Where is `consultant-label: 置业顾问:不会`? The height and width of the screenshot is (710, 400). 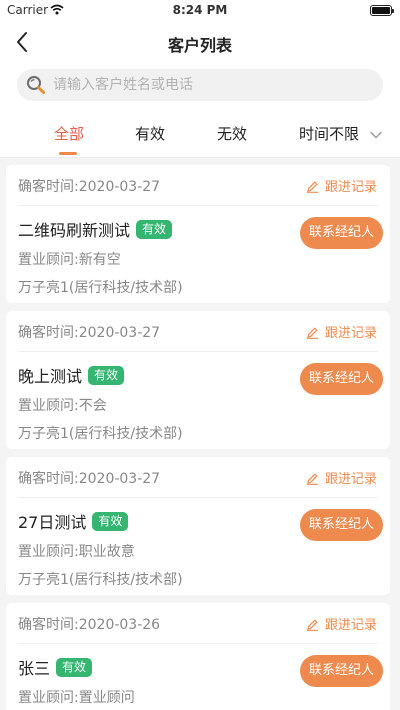
consultant-label: 置业顾问:不会 is located at coordinates (62, 406).